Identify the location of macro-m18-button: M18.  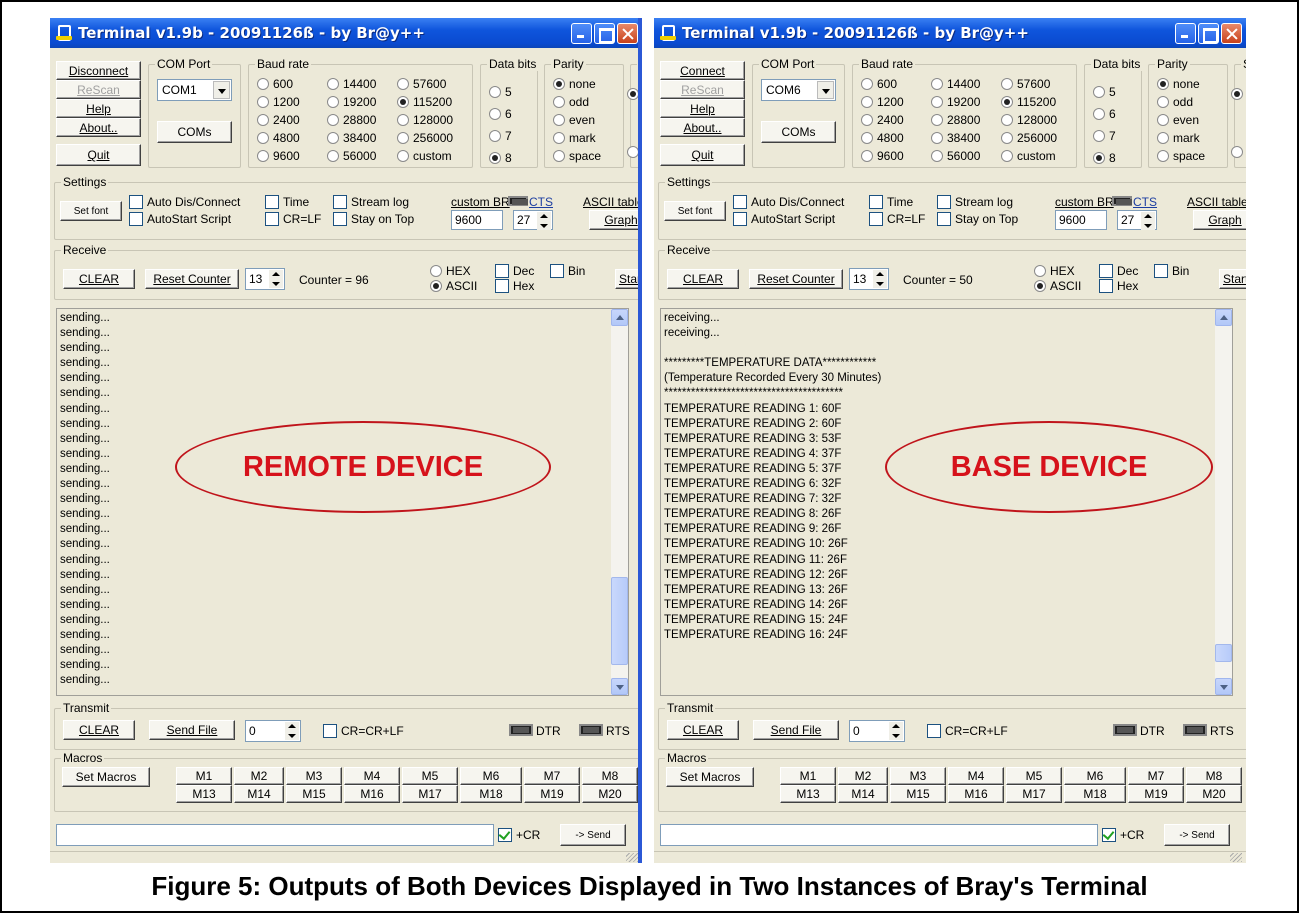
(1095, 794).